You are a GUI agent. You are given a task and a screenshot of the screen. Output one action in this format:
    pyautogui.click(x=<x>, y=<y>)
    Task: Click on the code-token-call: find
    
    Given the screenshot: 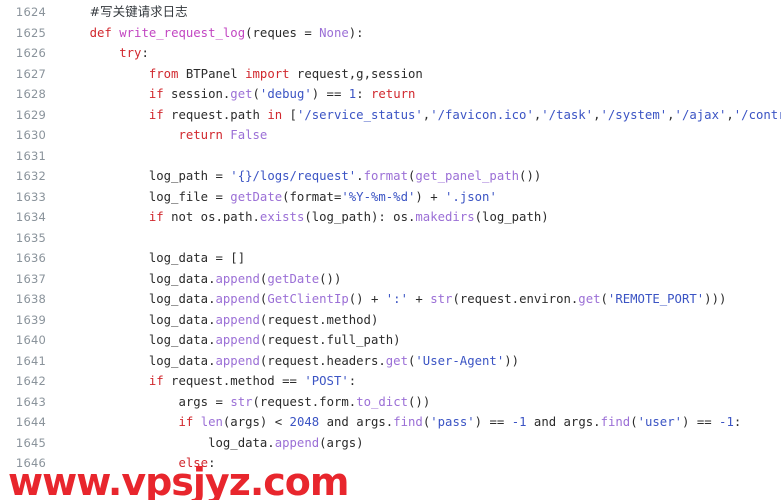 What is the action you would take?
    pyautogui.click(x=408, y=422)
    